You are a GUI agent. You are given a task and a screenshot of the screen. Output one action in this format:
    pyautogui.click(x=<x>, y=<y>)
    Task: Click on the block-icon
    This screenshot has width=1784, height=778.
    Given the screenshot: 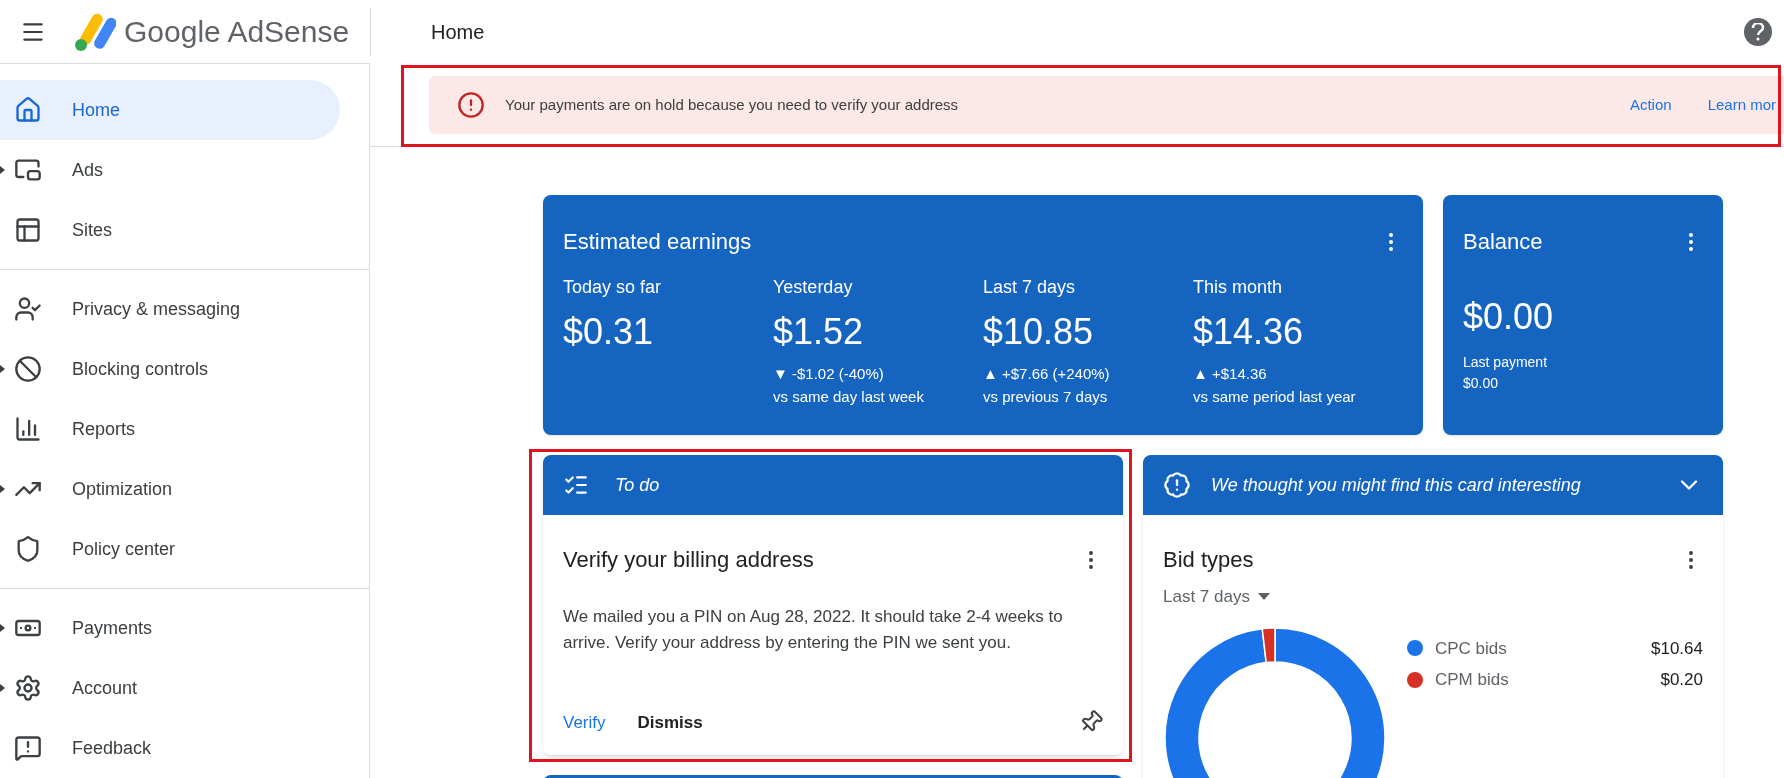 What is the action you would take?
    pyautogui.click(x=28, y=369)
    